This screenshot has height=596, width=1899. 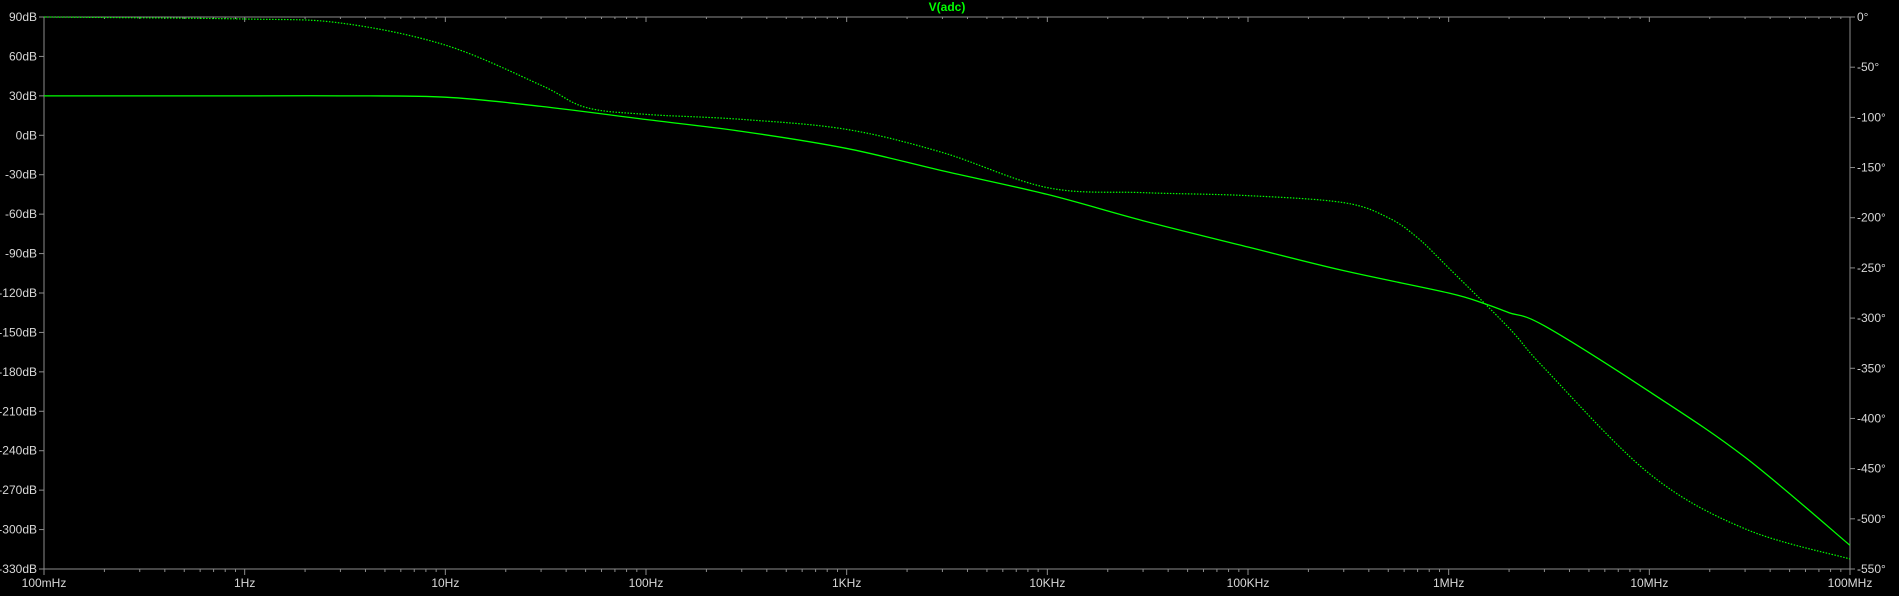 I want to click on y-right-tick-label: -150°, so click(x=1871, y=168).